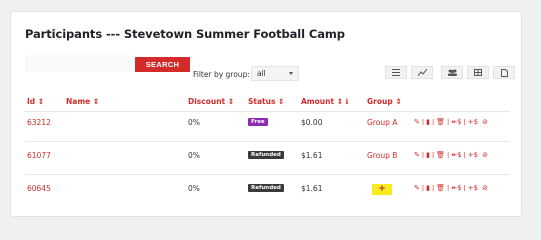  What do you see at coordinates (291, 73) in the screenshot?
I see `chevron-down-icon` at bounding box center [291, 73].